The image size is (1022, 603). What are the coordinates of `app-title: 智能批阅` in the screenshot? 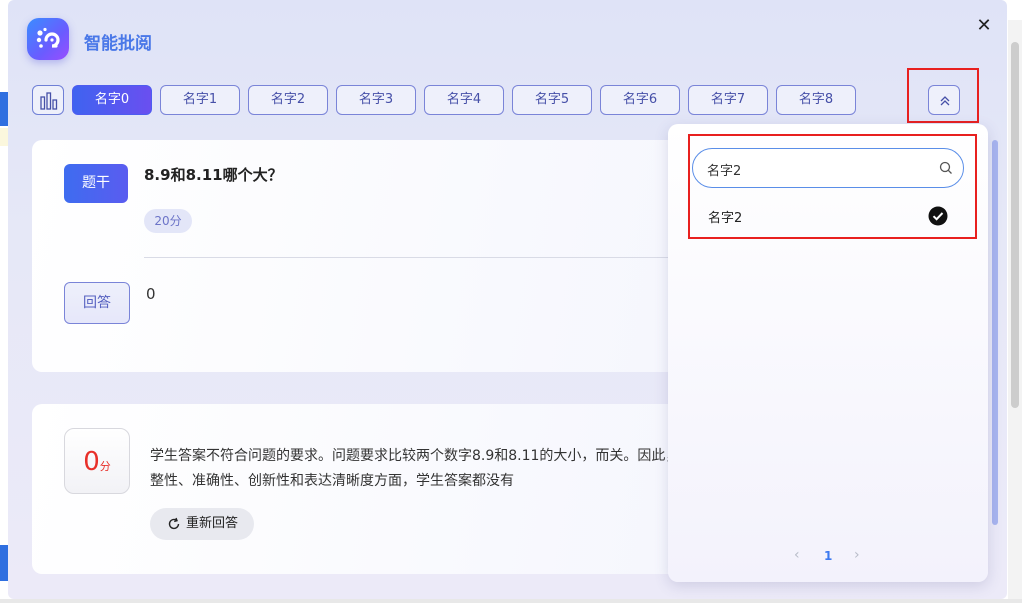 It's located at (118, 44).